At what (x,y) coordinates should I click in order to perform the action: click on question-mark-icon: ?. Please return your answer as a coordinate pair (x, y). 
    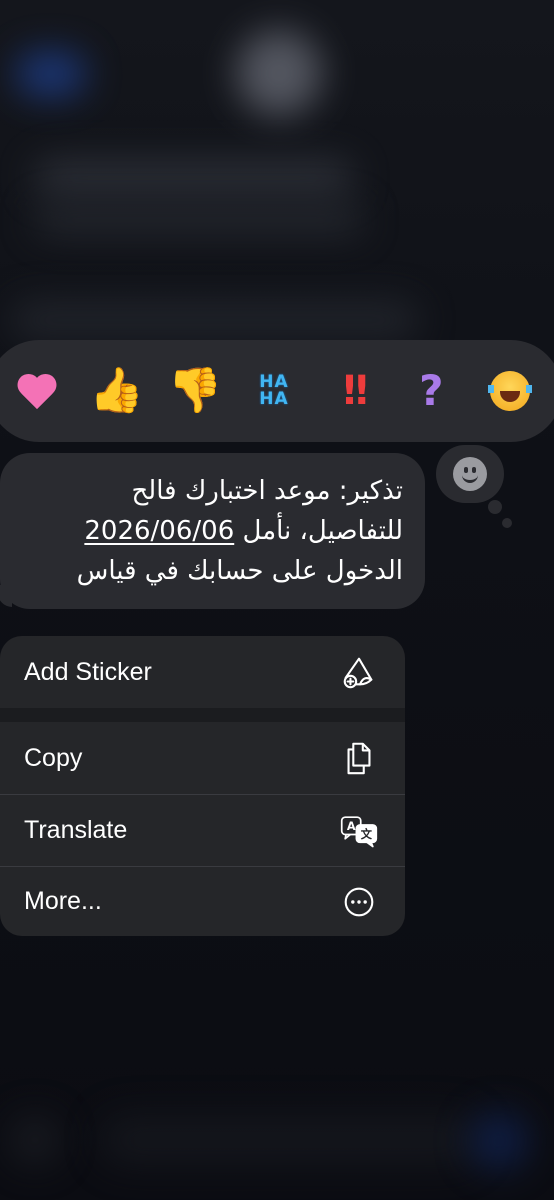
    Looking at the image, I should click on (431, 390).